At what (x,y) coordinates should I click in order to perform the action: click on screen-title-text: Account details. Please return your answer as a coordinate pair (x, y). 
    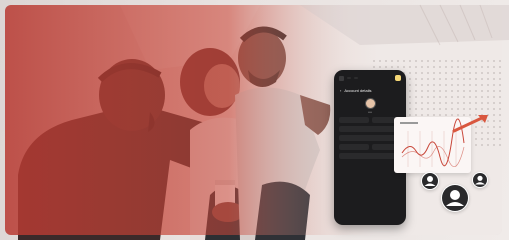
    Looking at the image, I should click on (358, 90).